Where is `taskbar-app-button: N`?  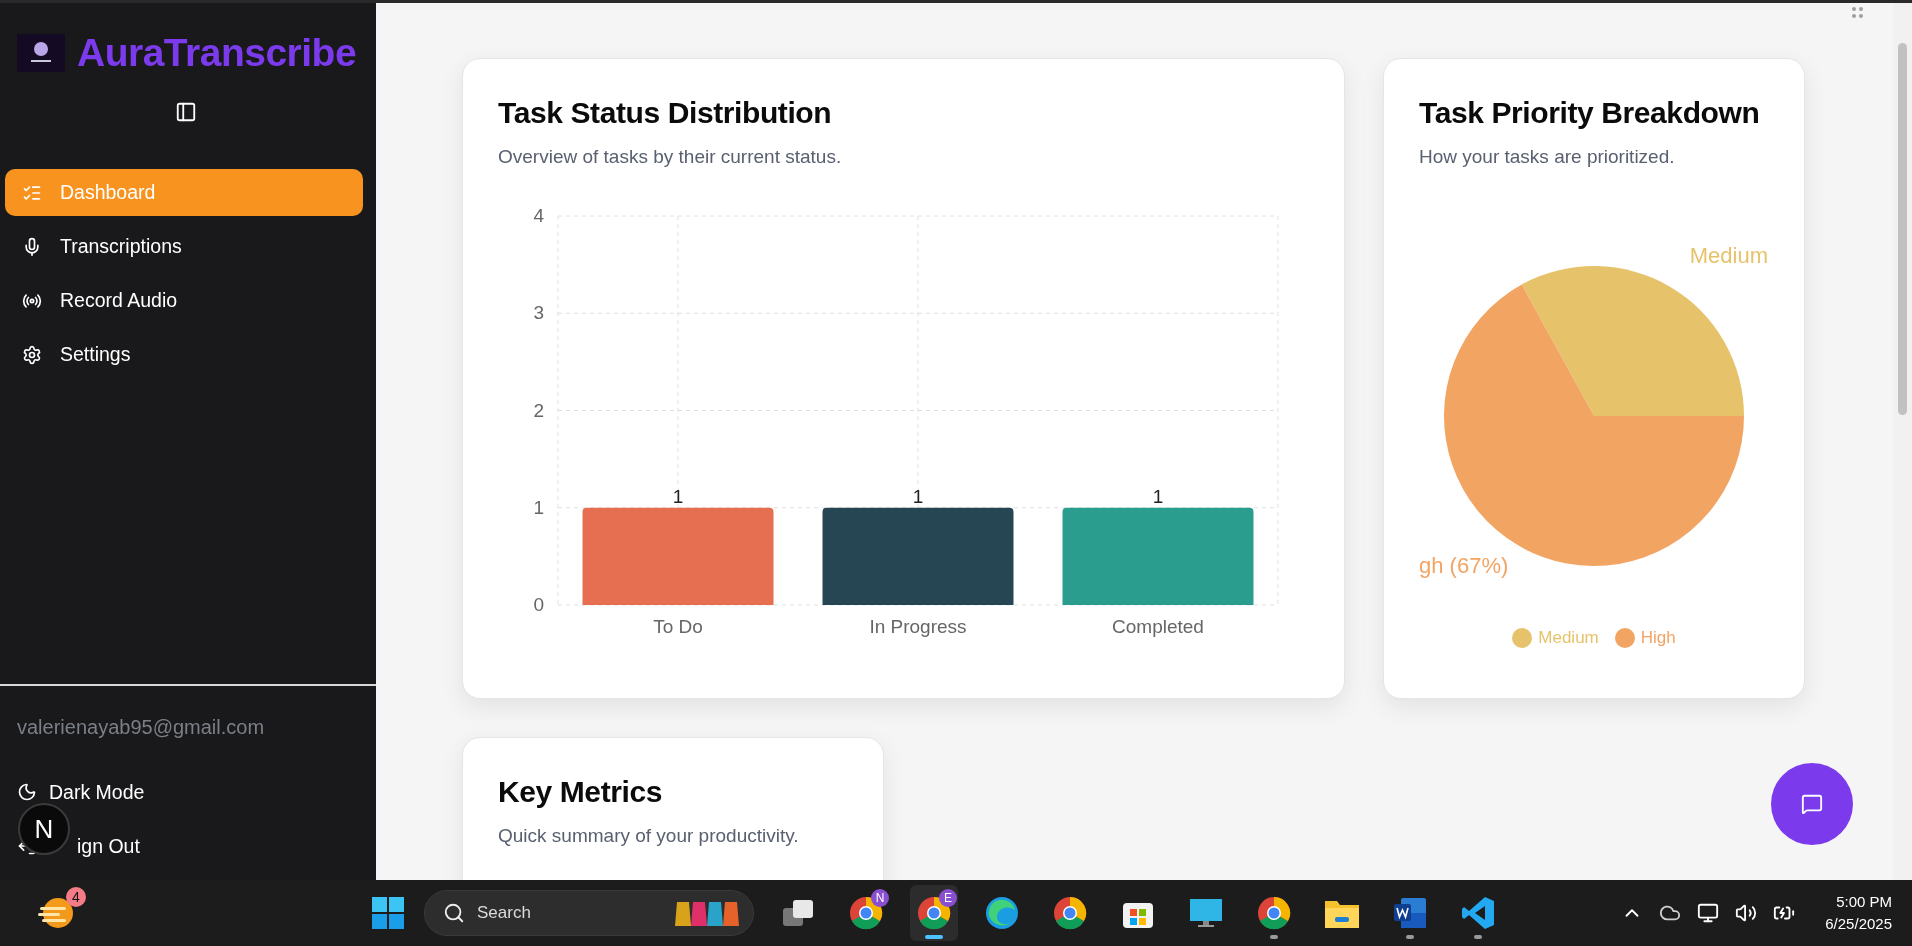
taskbar-app-button: N is located at coordinates (866, 913).